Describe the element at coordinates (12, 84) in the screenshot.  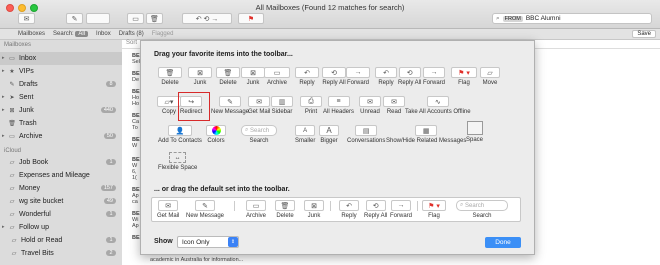
I see `drafts-icon: ✎` at that location.